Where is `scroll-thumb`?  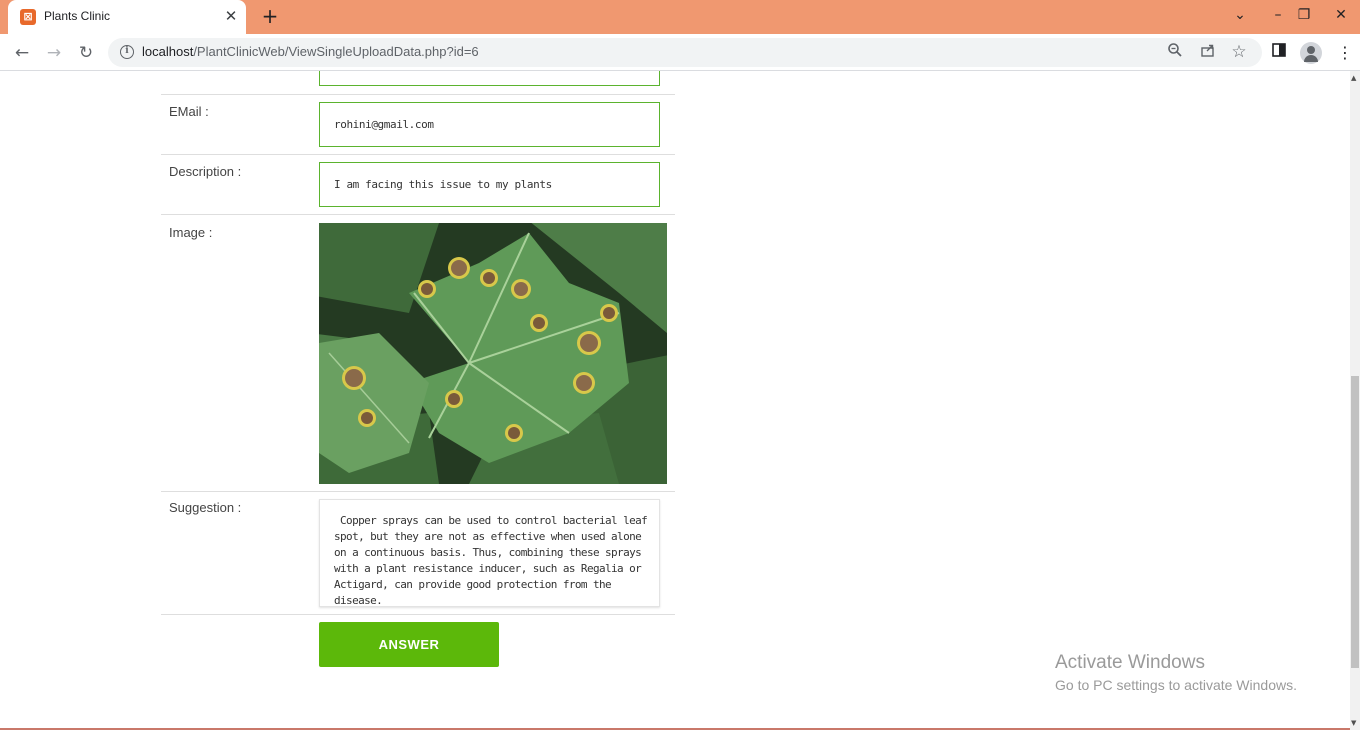 scroll-thumb is located at coordinates (1355, 522).